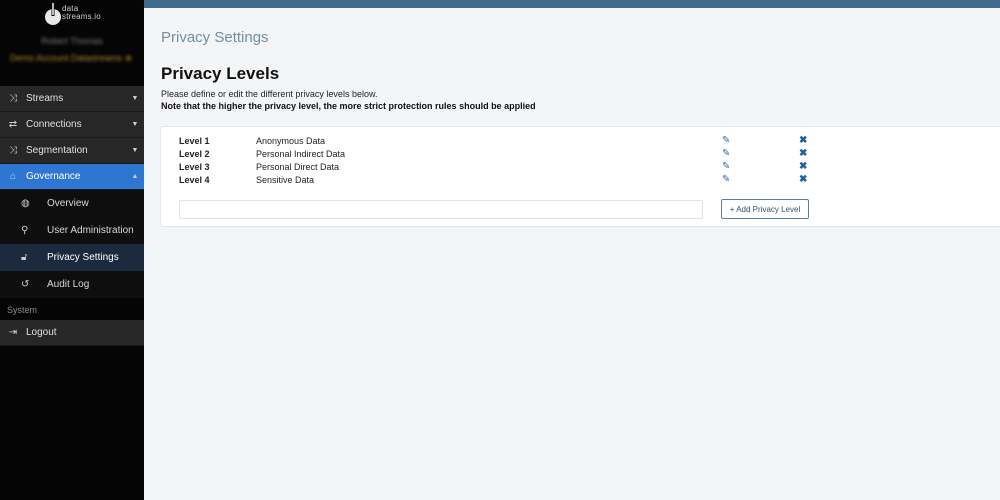 The height and width of the screenshot is (500, 1000). What do you see at coordinates (57, 150) in the screenshot?
I see `sidebar-item-label: Segmentation` at bounding box center [57, 150].